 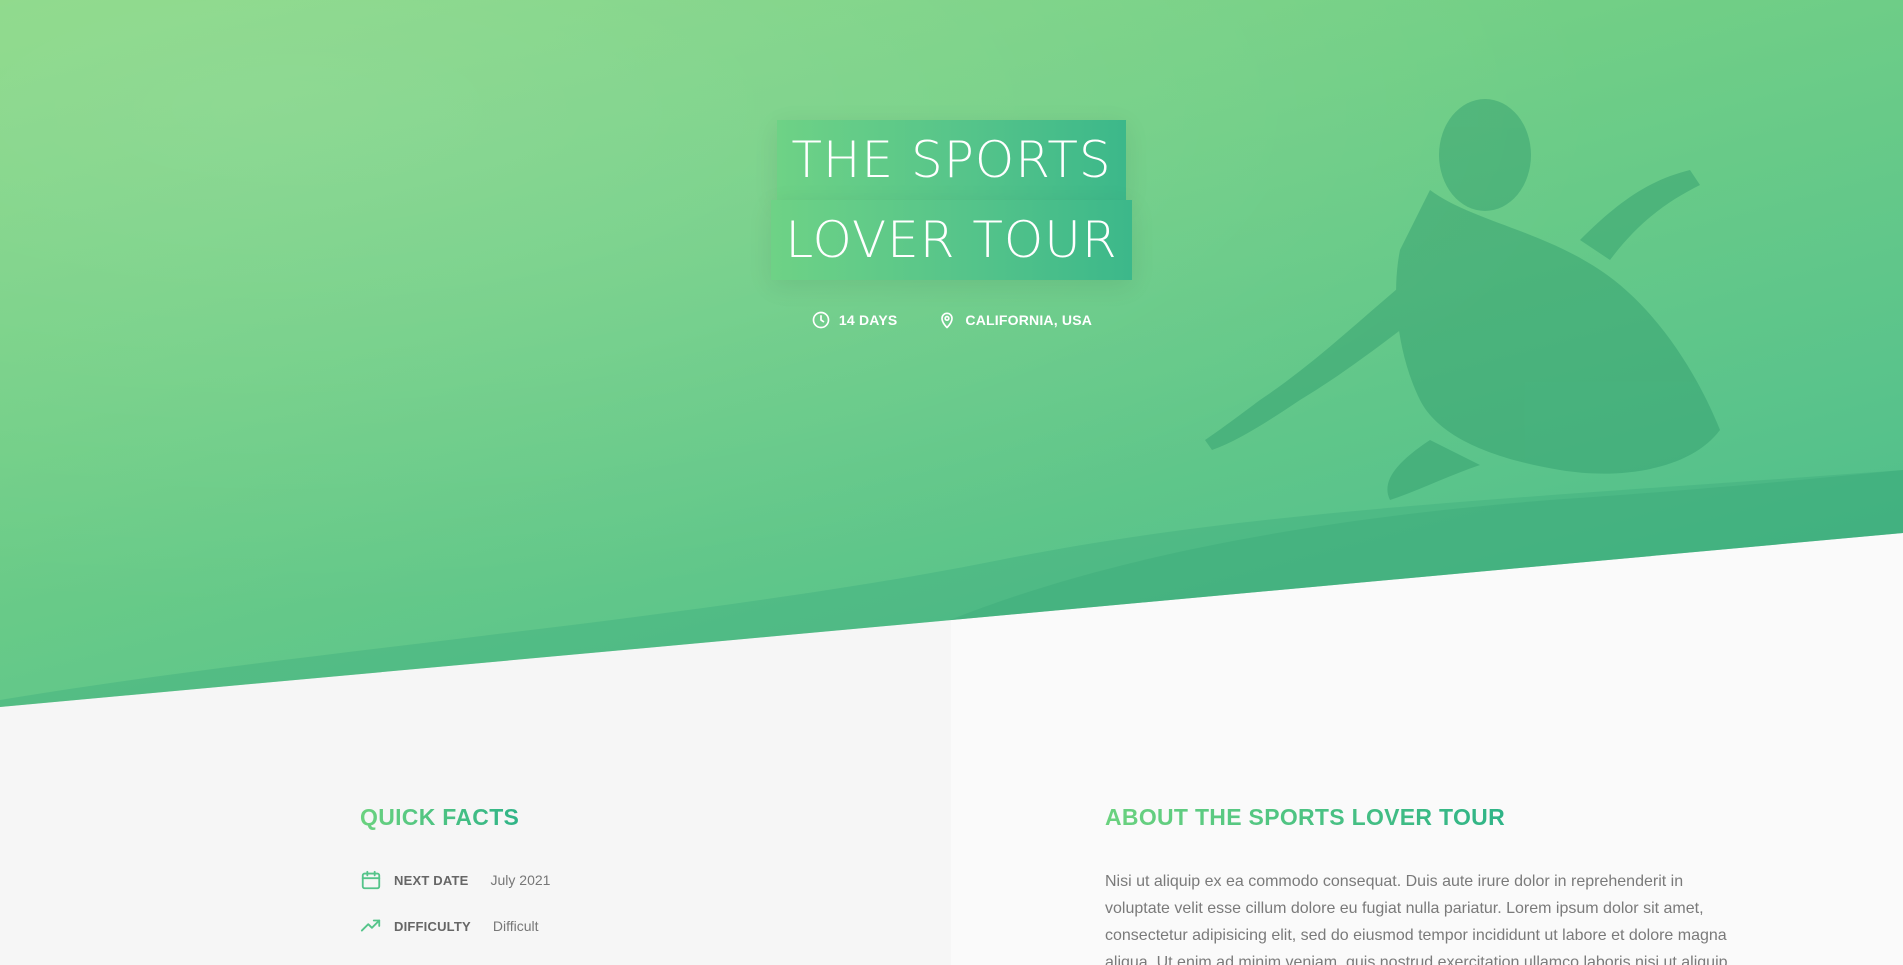 I want to click on location-meta: CALIFORNIA, USA, so click(x=1014, y=320).